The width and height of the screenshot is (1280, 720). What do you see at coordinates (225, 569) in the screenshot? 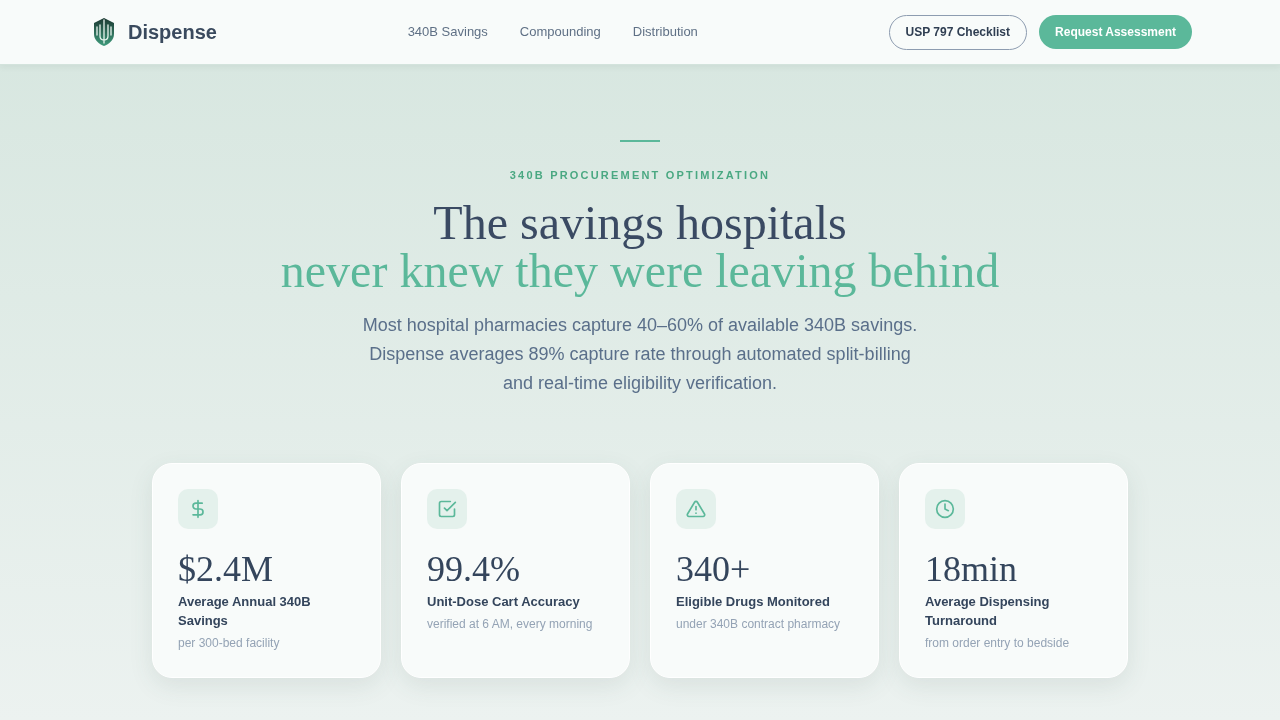
I see `stat-value: $2.4M` at bounding box center [225, 569].